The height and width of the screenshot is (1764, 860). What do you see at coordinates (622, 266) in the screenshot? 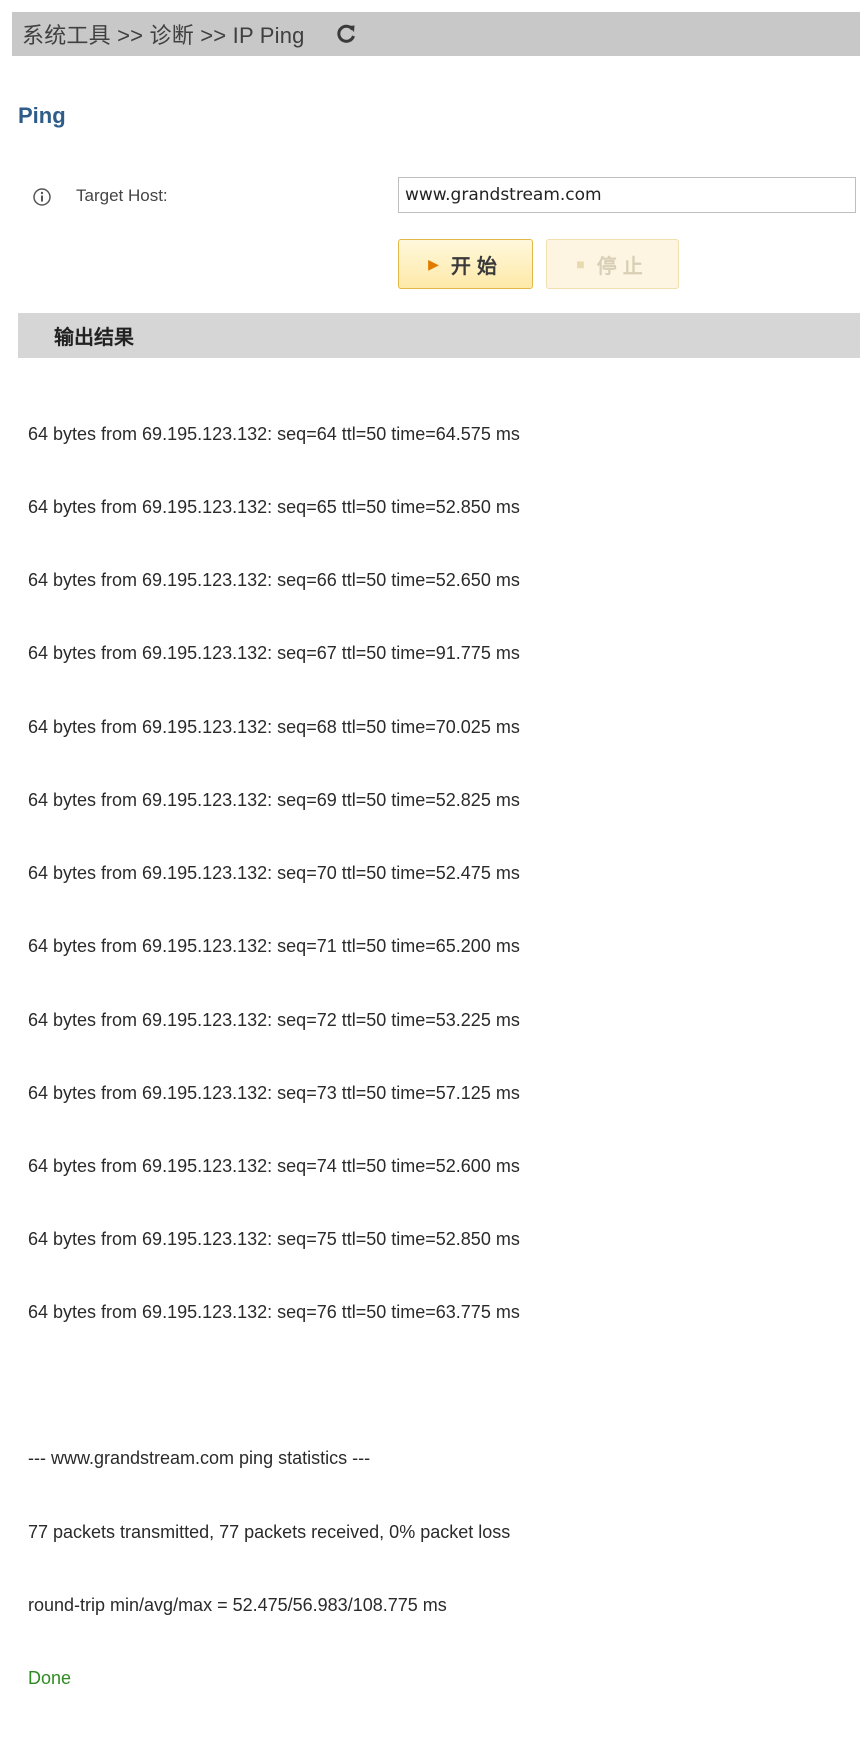
I see `stop-button-label: 停止` at bounding box center [622, 266].